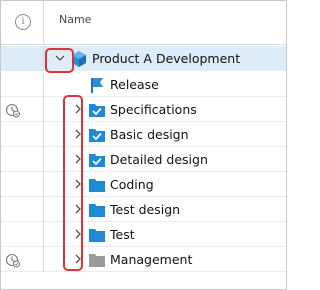 The image size is (320, 290). I want to click on tree-row: Product A Development, so click(143, 58).